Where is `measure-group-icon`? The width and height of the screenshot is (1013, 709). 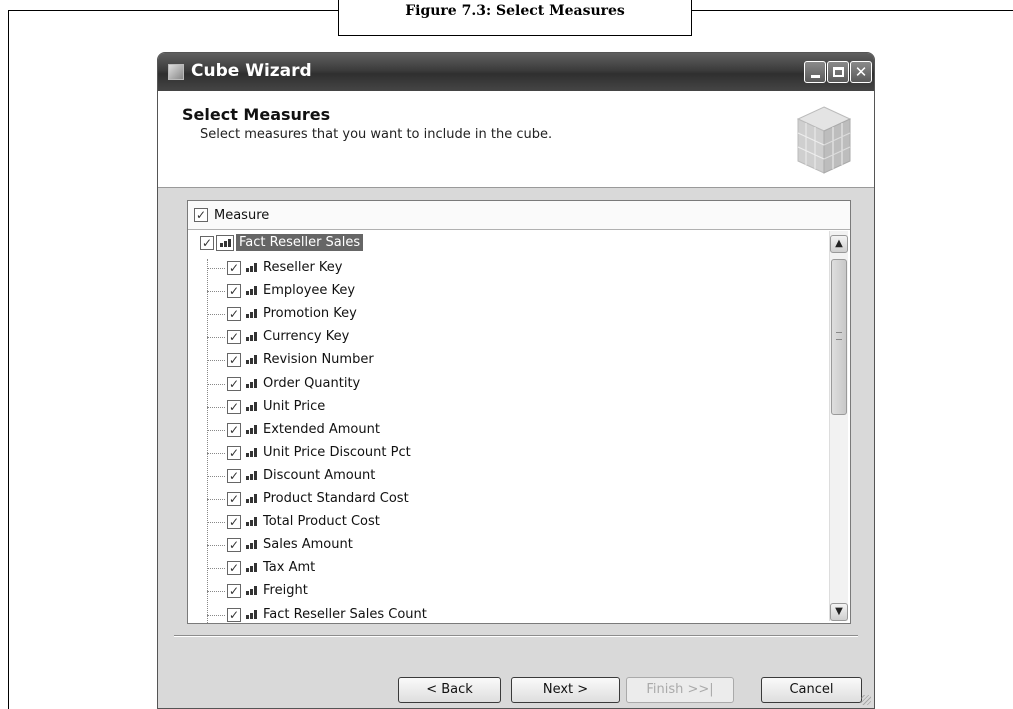
measure-group-icon is located at coordinates (225, 243).